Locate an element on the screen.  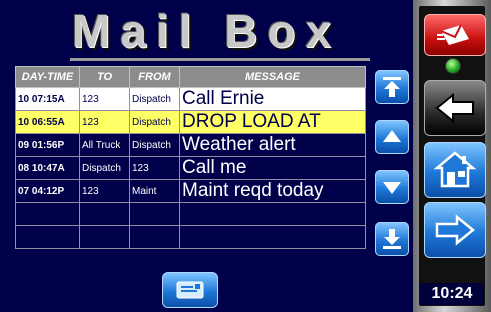
cell-message: DROP LOAD AT is located at coordinates (272, 122).